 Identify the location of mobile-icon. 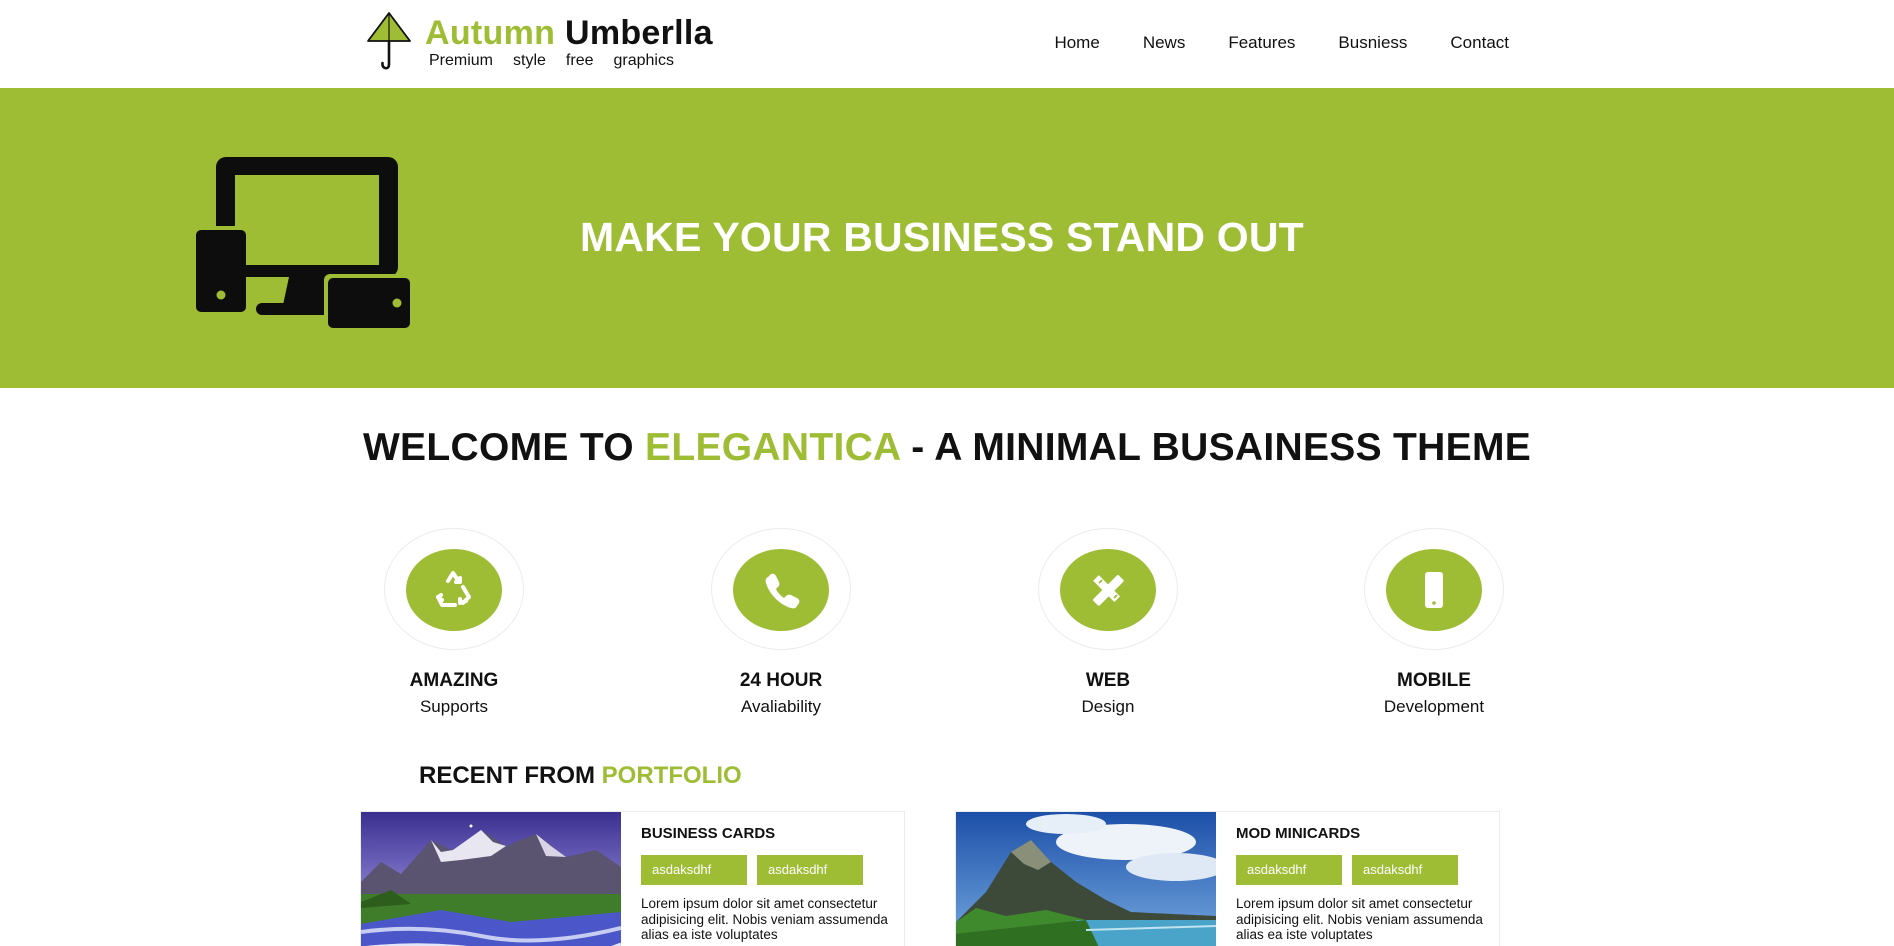
(1434, 590).